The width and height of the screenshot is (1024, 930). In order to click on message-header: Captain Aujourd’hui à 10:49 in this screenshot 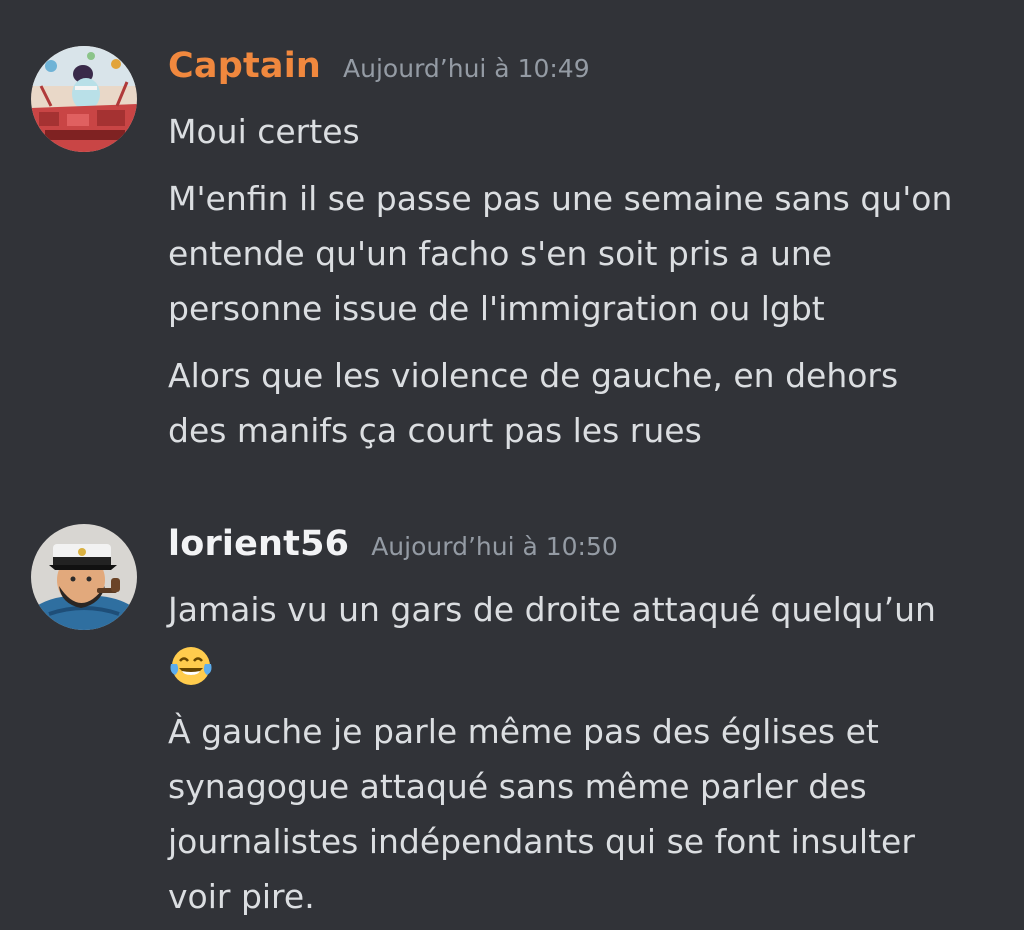, I will do `click(588, 74)`.